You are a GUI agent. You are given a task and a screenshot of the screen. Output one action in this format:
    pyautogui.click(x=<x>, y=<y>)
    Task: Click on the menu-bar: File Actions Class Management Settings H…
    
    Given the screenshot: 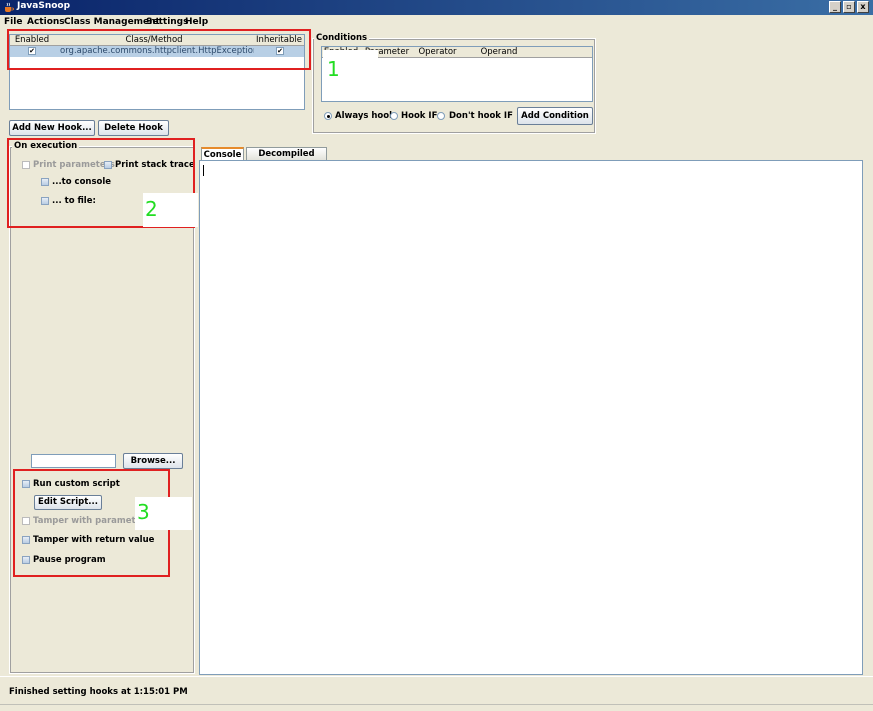 What is the action you would take?
    pyautogui.click(x=436, y=22)
    